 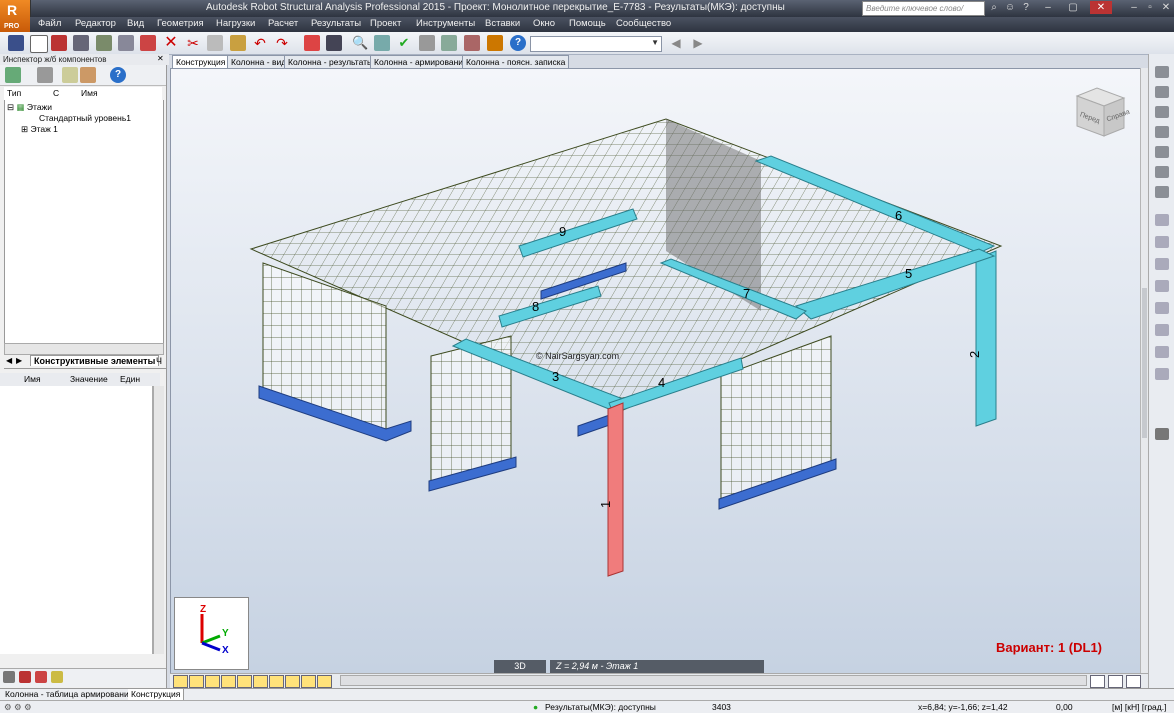 What do you see at coordinates (39, 129) in the screenshot?
I see `tree-item-floor-1: ⊞ Этаж 1` at bounding box center [39, 129].